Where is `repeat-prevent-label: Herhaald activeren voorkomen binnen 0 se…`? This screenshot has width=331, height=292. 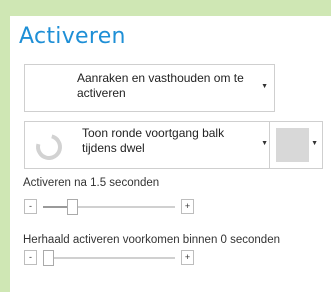
repeat-prevent-label: Herhaald activeren voorkomen binnen 0 se… is located at coordinates (151, 240).